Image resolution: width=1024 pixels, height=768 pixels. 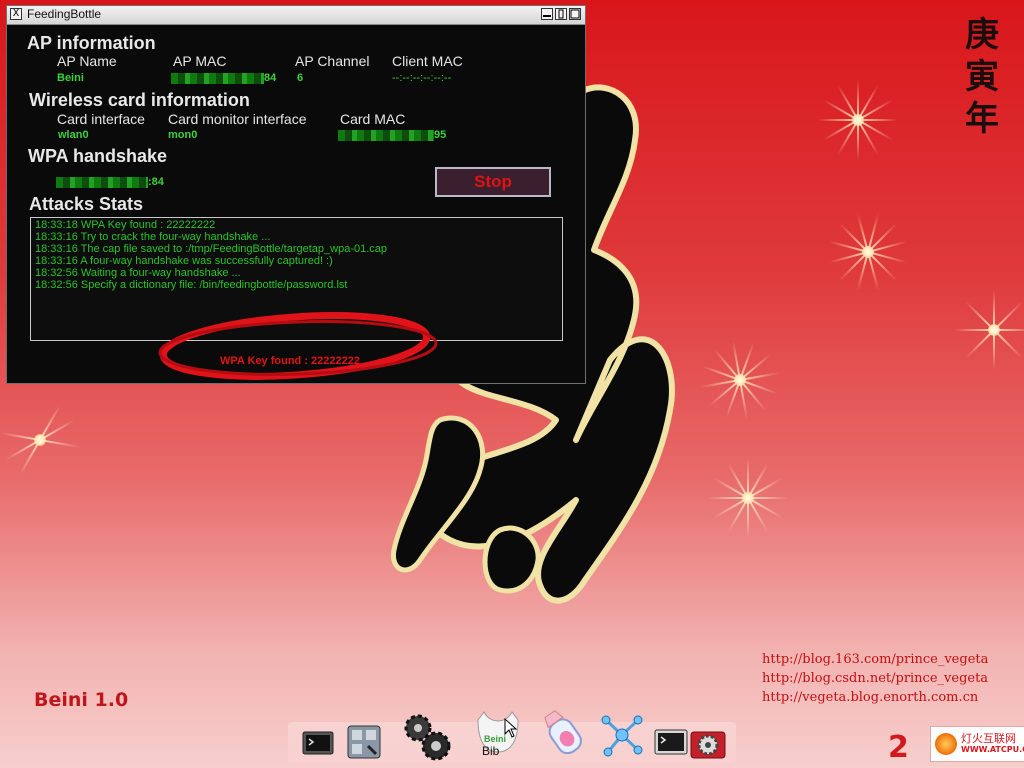 I want to click on blog-link: http://vegeta.blog.enorth.com.cn, so click(x=870, y=697).